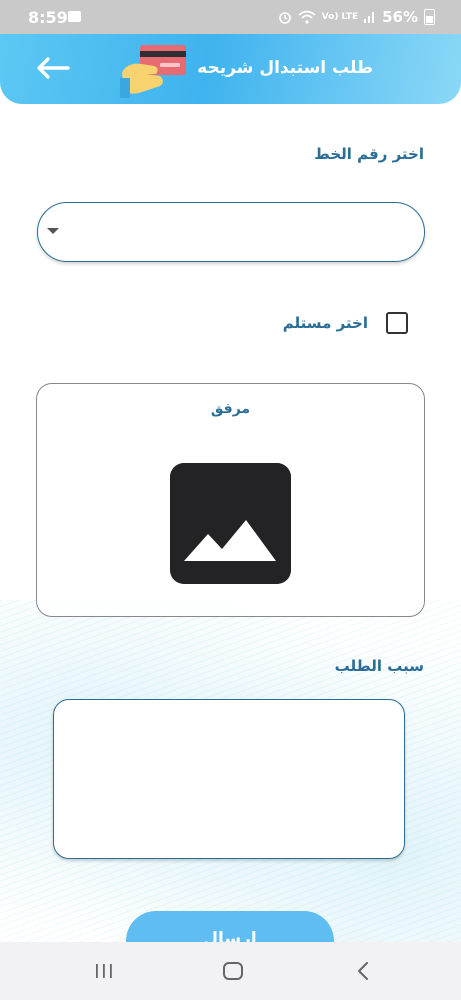  What do you see at coordinates (230, 523) in the screenshot?
I see `image-placeholder-icon` at bounding box center [230, 523].